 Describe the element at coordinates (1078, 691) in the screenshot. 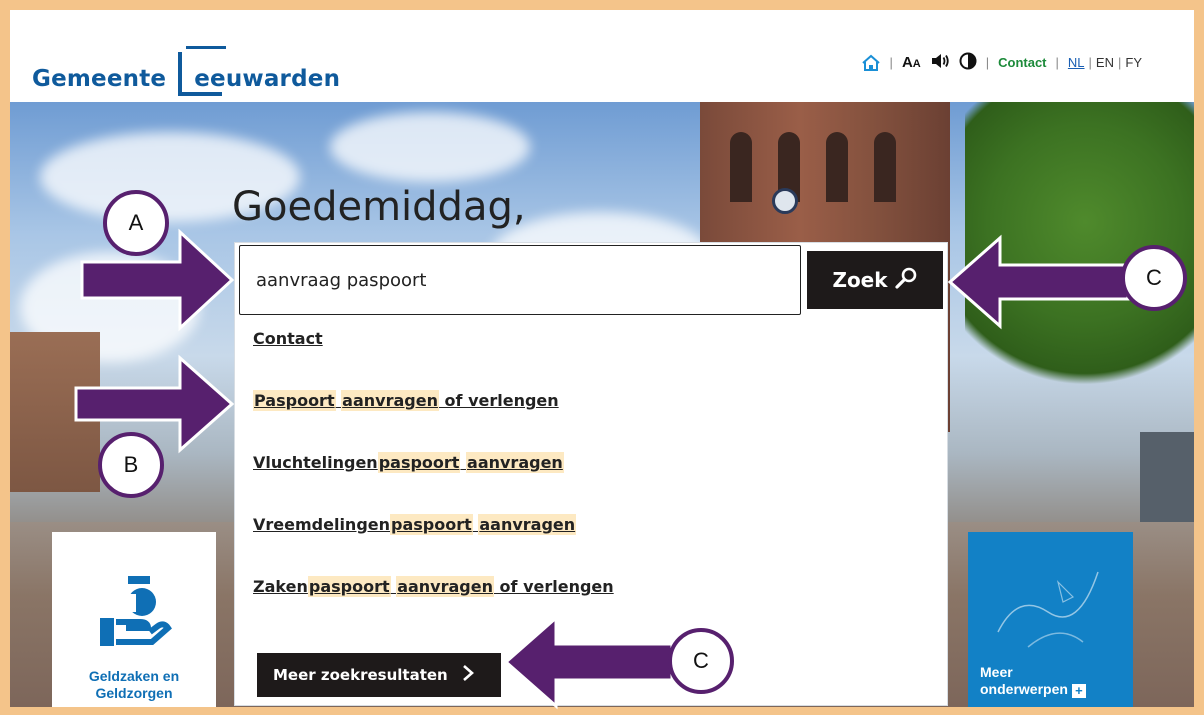

I see `plus-icon: +` at that location.